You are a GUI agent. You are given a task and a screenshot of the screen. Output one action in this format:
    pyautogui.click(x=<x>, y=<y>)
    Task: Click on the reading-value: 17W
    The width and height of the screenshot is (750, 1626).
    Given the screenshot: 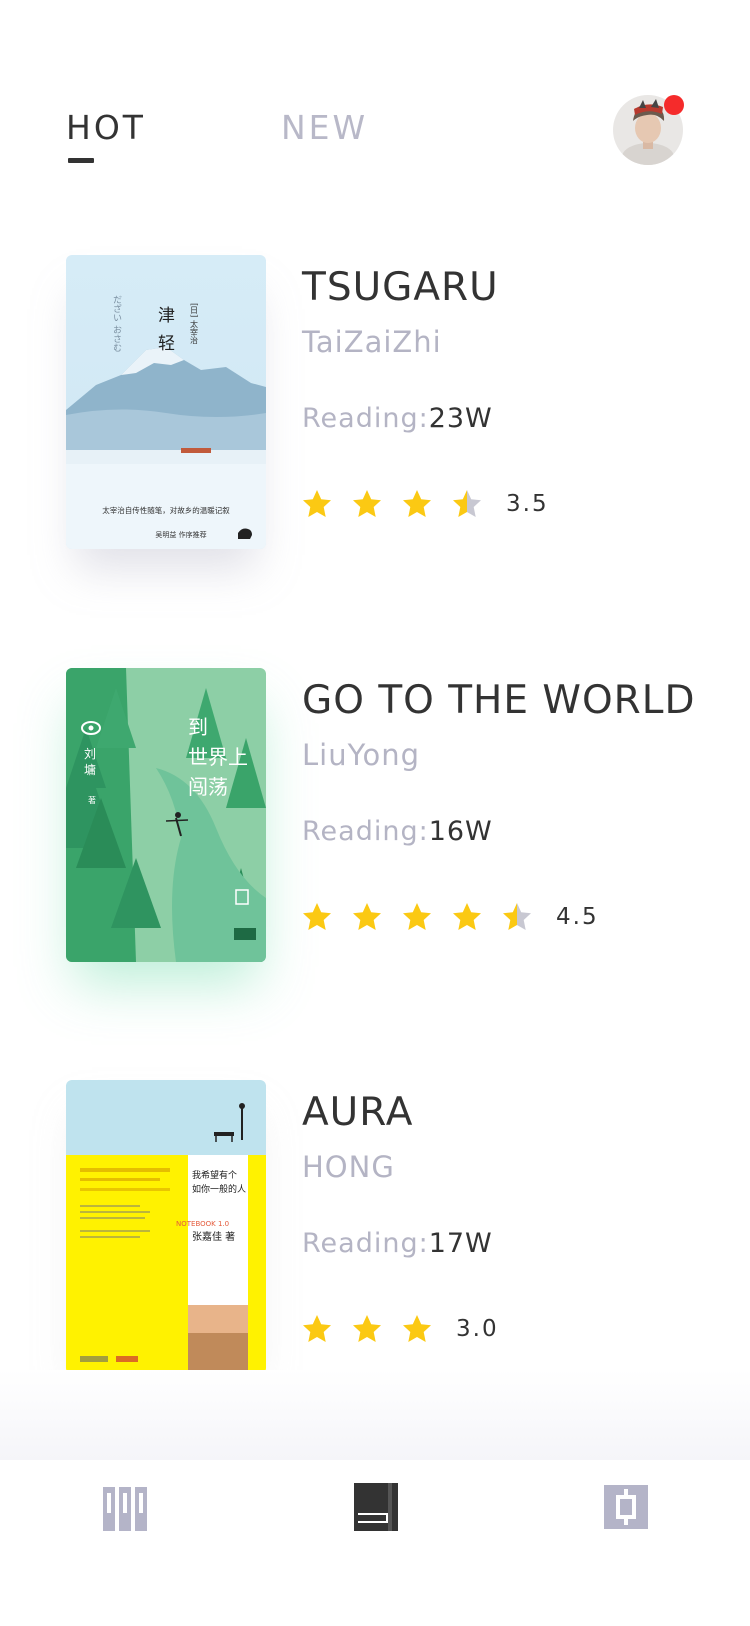 What is the action you would take?
    pyautogui.click(x=460, y=1243)
    